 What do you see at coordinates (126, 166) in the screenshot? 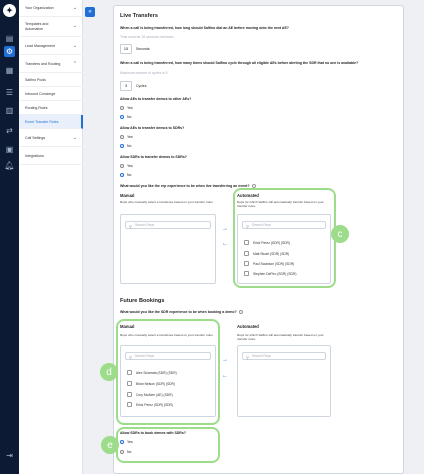
I see `sdr-to-sdr-yes-radio: Yes` at bounding box center [126, 166].